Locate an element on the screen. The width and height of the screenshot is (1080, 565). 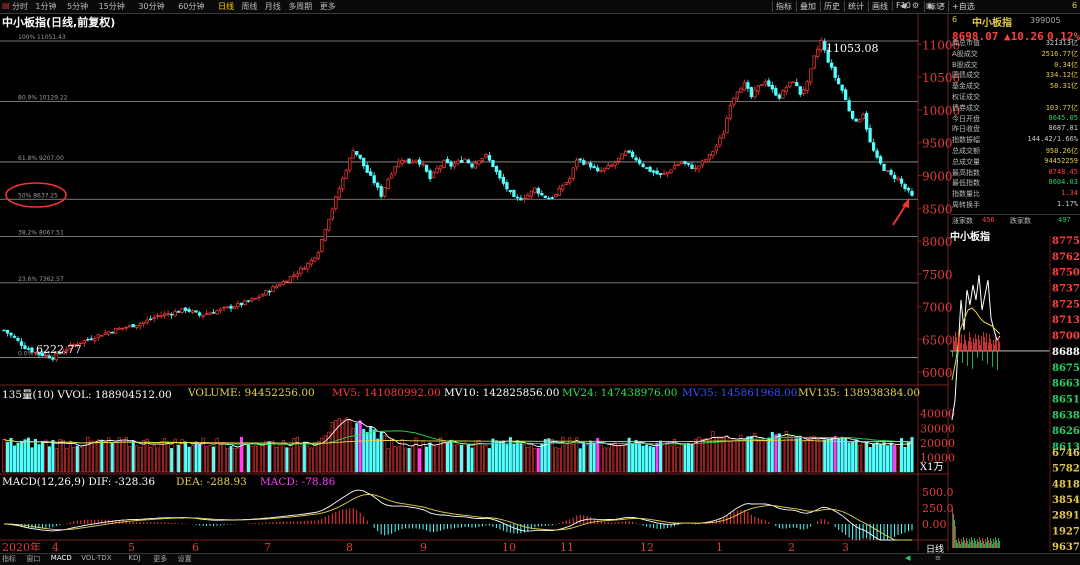
tool-button: 历史 is located at coordinates (830, 6).